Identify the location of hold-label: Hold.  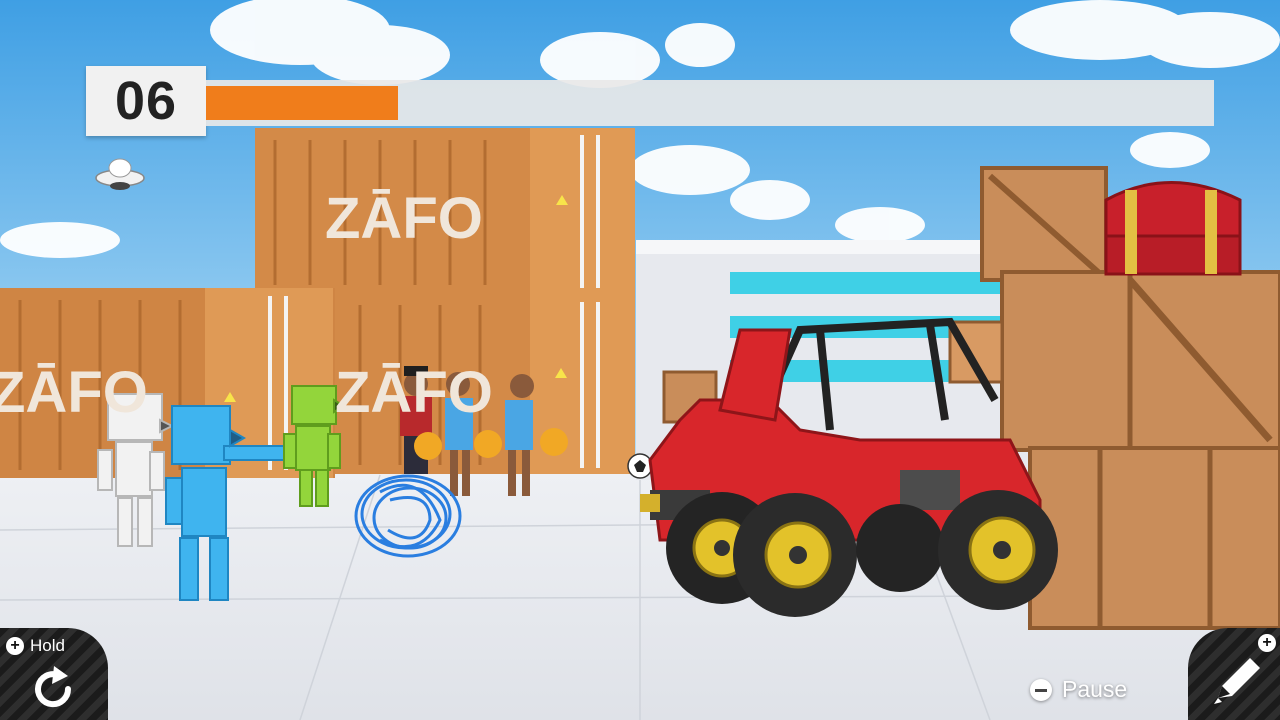
(47, 645).